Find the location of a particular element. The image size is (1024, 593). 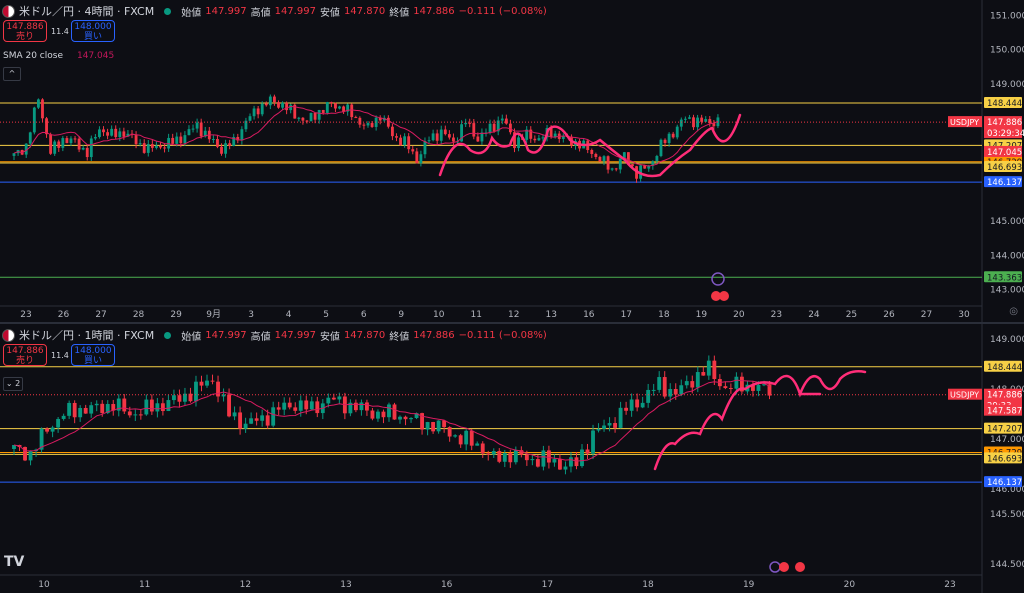

x-tick-label: 27 is located at coordinates (926, 315).